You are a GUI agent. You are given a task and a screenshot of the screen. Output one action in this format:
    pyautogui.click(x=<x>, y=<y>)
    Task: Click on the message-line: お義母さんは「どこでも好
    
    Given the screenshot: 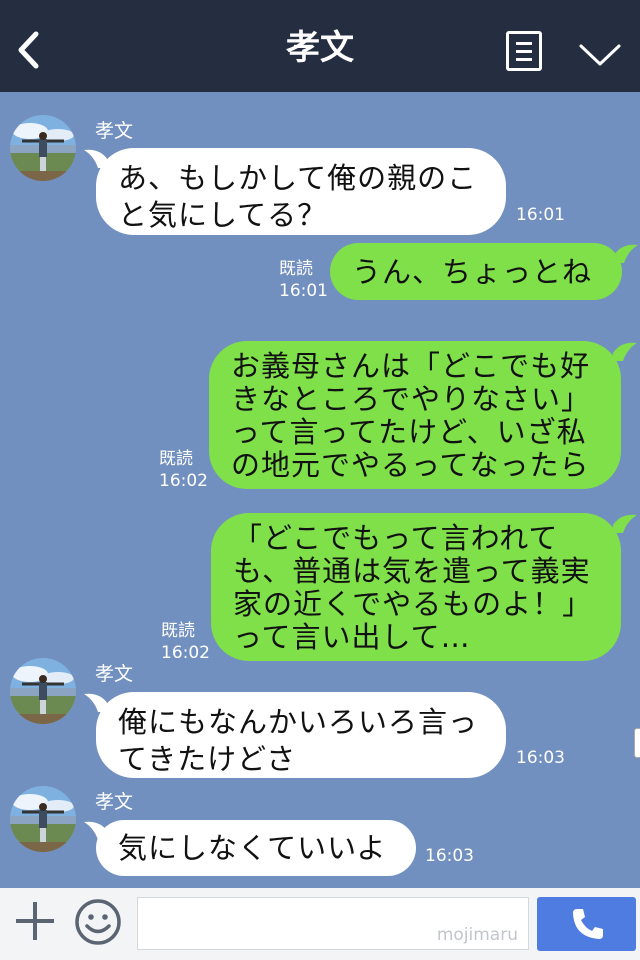 What is the action you would take?
    pyautogui.click(x=411, y=366)
    